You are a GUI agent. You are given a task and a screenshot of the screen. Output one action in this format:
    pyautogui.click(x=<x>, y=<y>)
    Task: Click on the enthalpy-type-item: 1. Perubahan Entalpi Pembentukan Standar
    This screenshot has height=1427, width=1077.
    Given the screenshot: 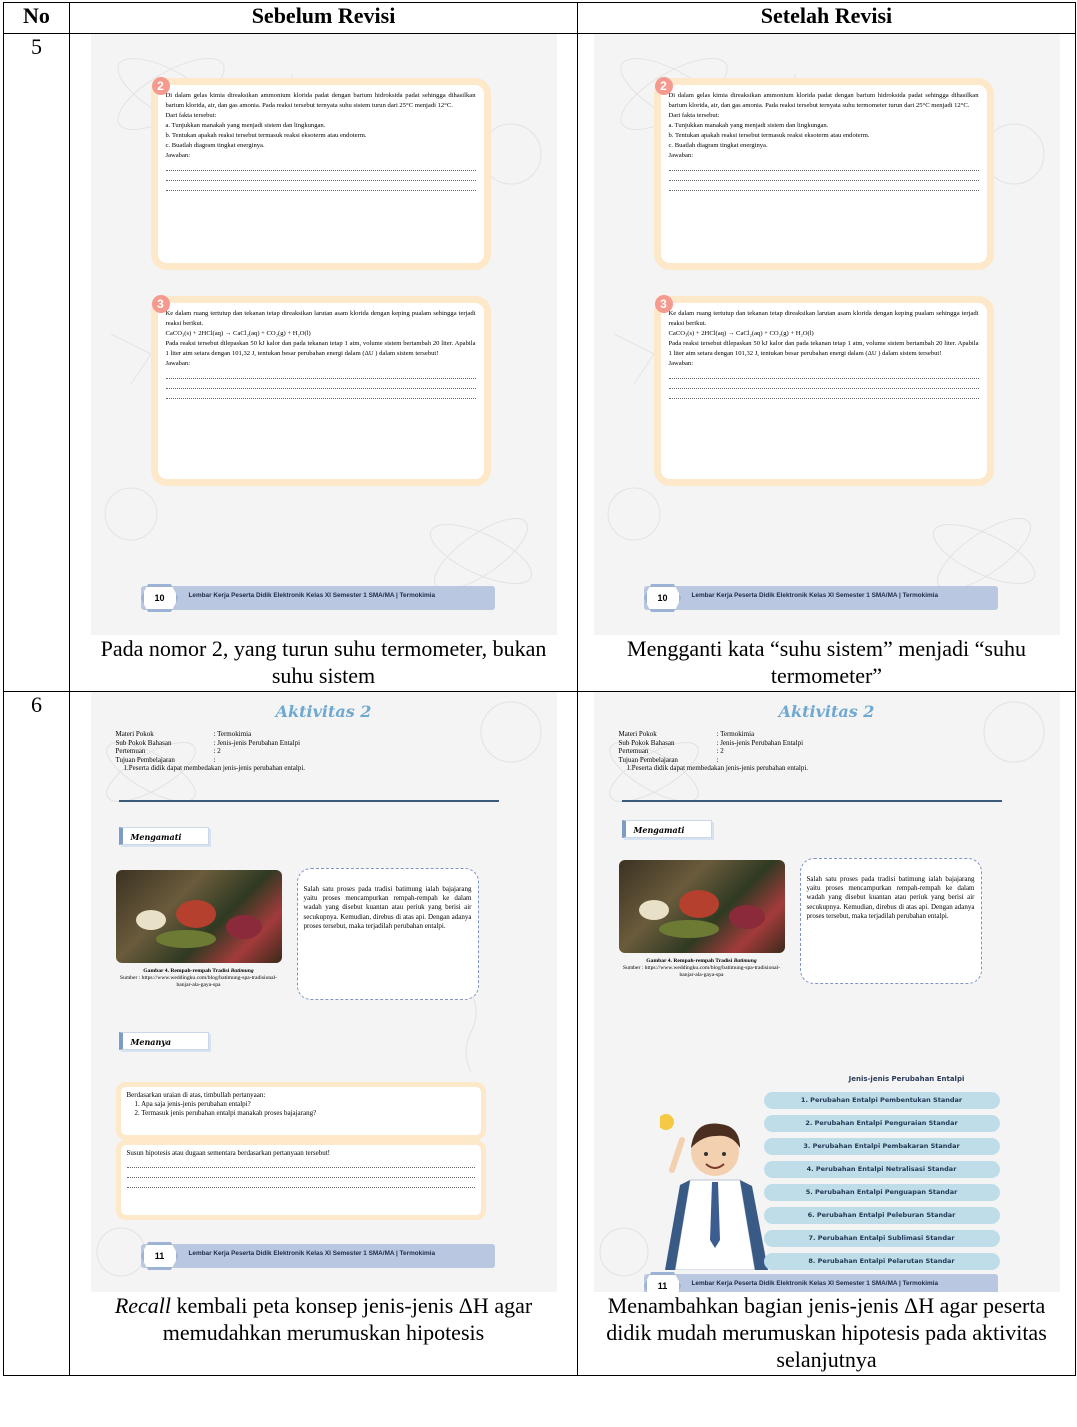 What is the action you would take?
    pyautogui.click(x=881, y=1100)
    